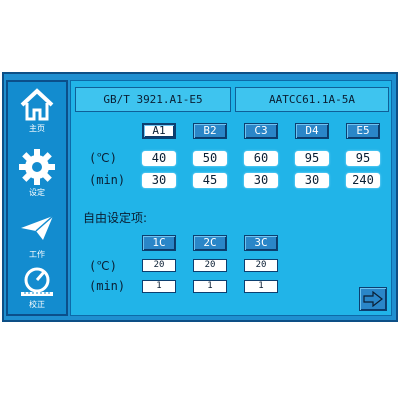  I want to click on sidebar-item-settings: 设定, so click(37, 172).